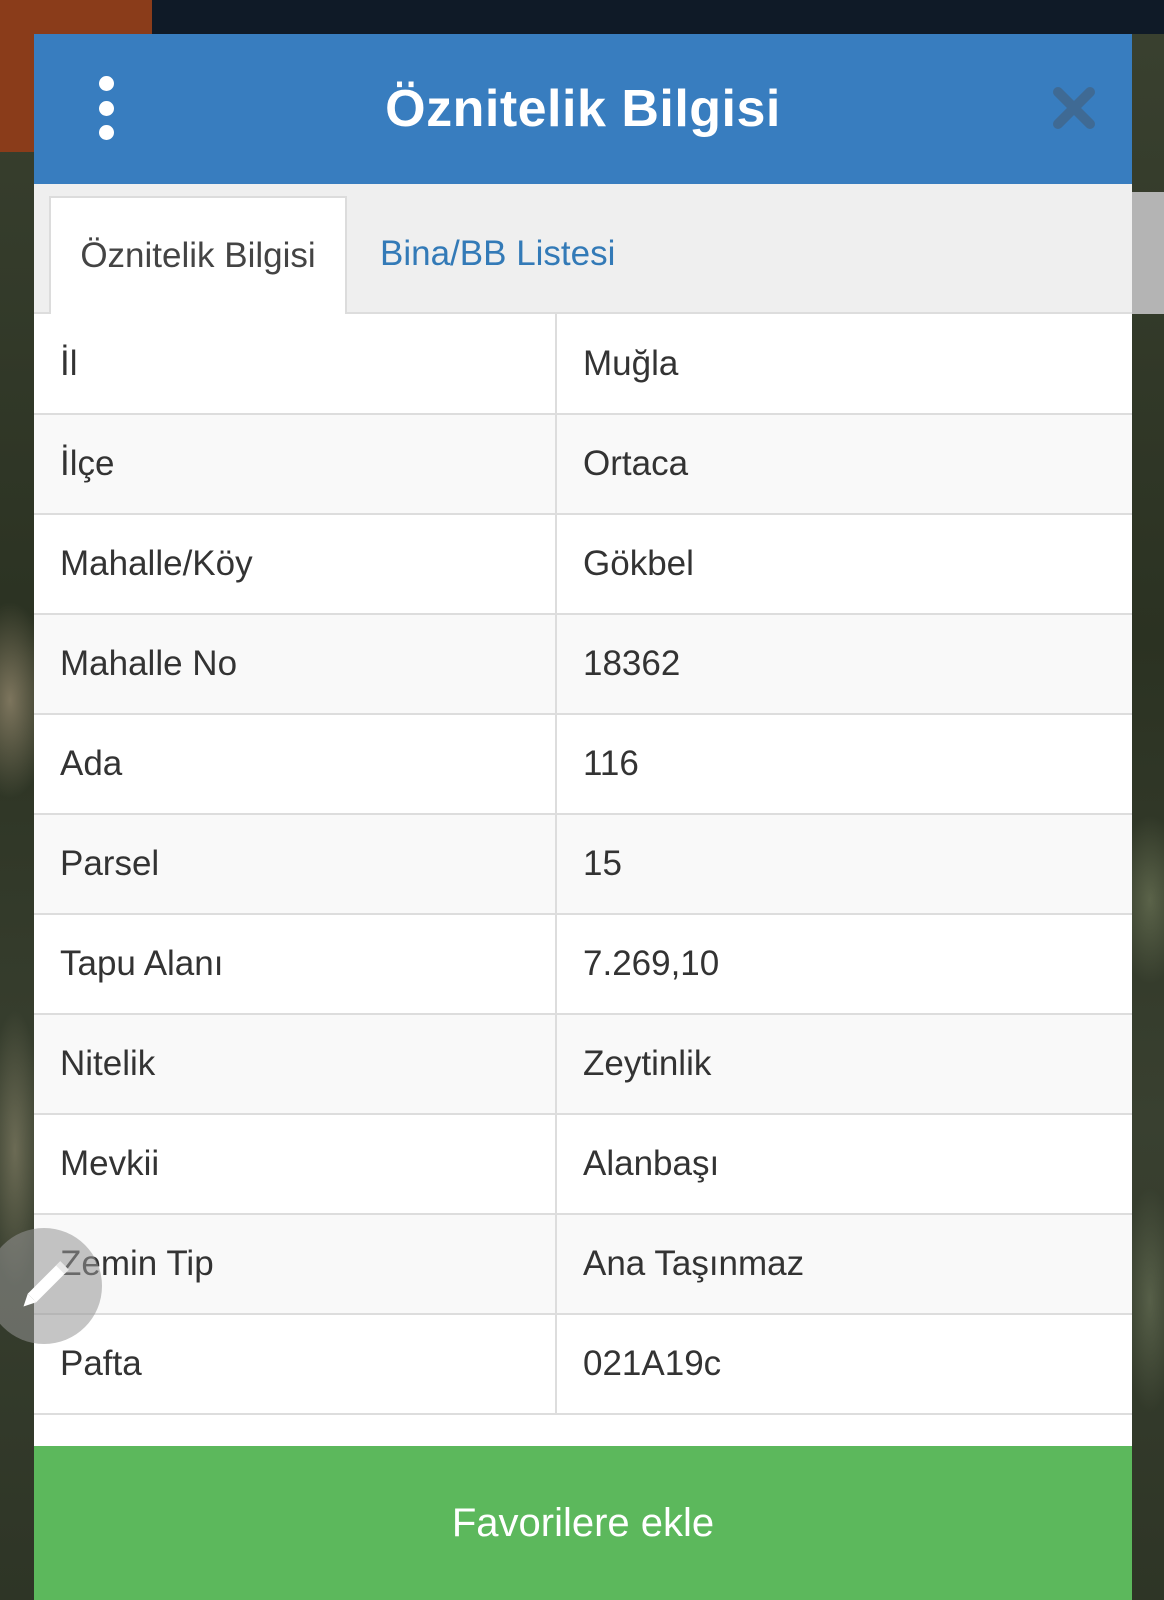 The width and height of the screenshot is (1164, 1600). I want to click on table-row: Mahalle No 18362, so click(583, 664).